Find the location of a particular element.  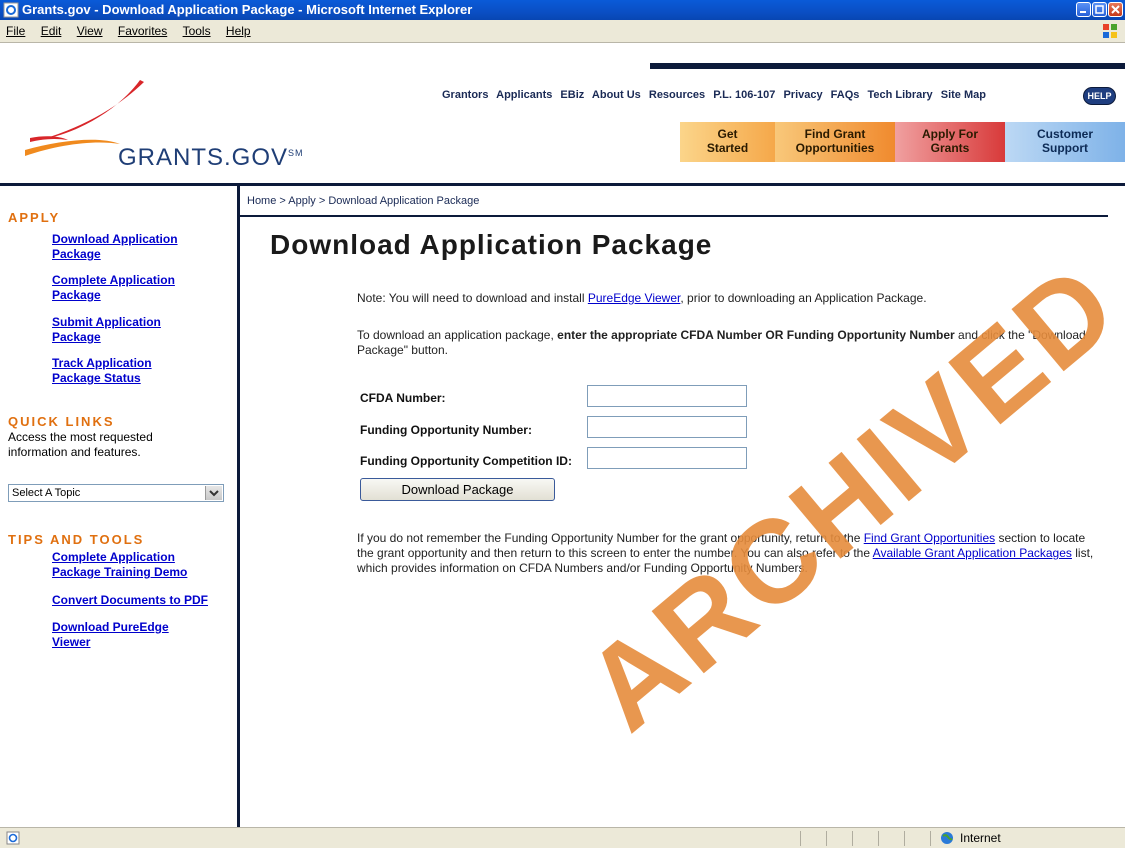

link-text: Package Status is located at coordinates (96, 378).